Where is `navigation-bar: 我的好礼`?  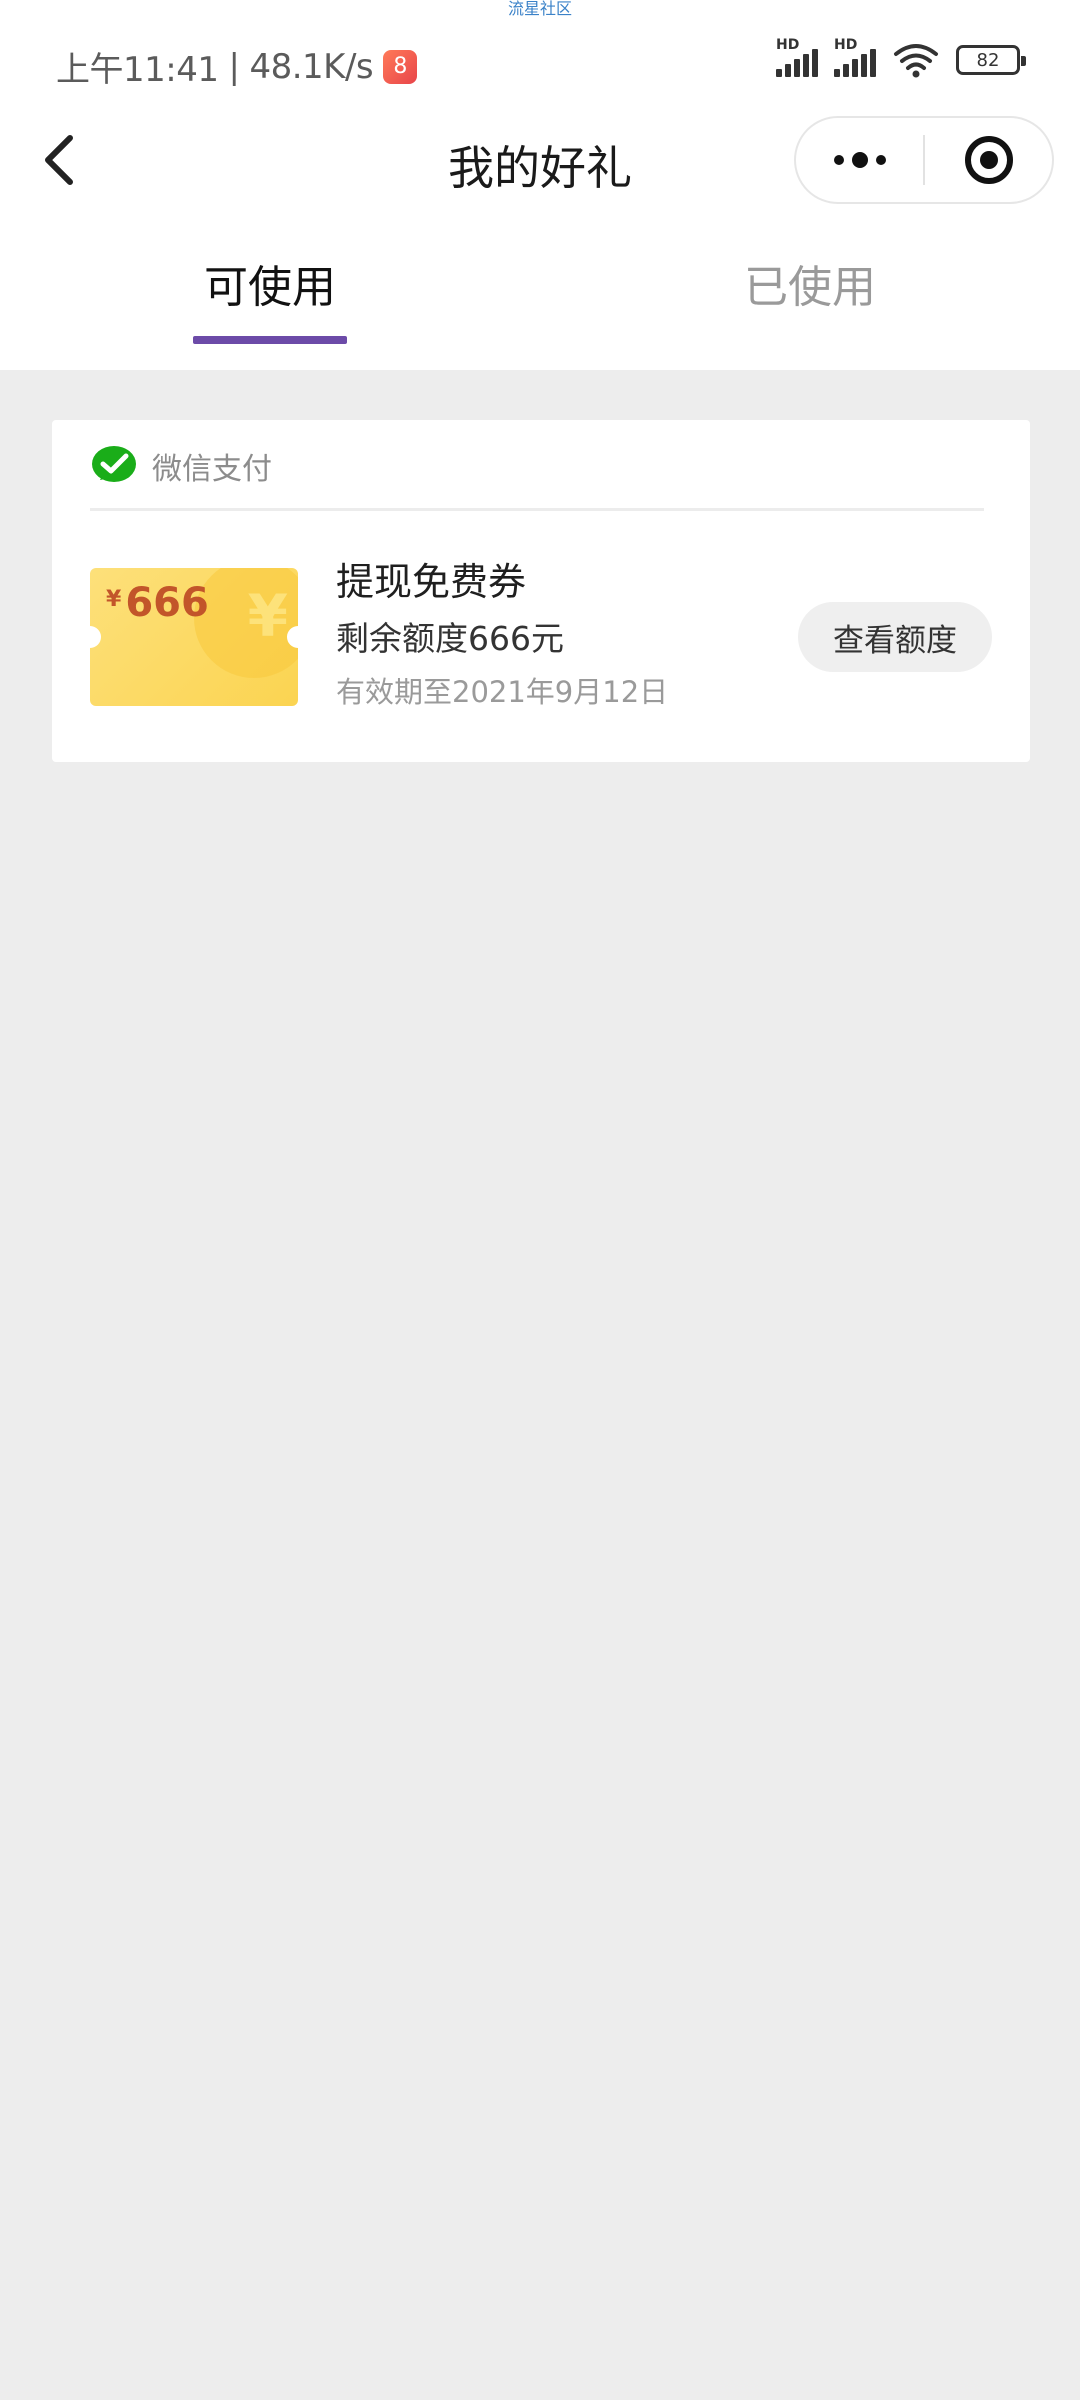
navigation-bar: 我的好礼 is located at coordinates (540, 160).